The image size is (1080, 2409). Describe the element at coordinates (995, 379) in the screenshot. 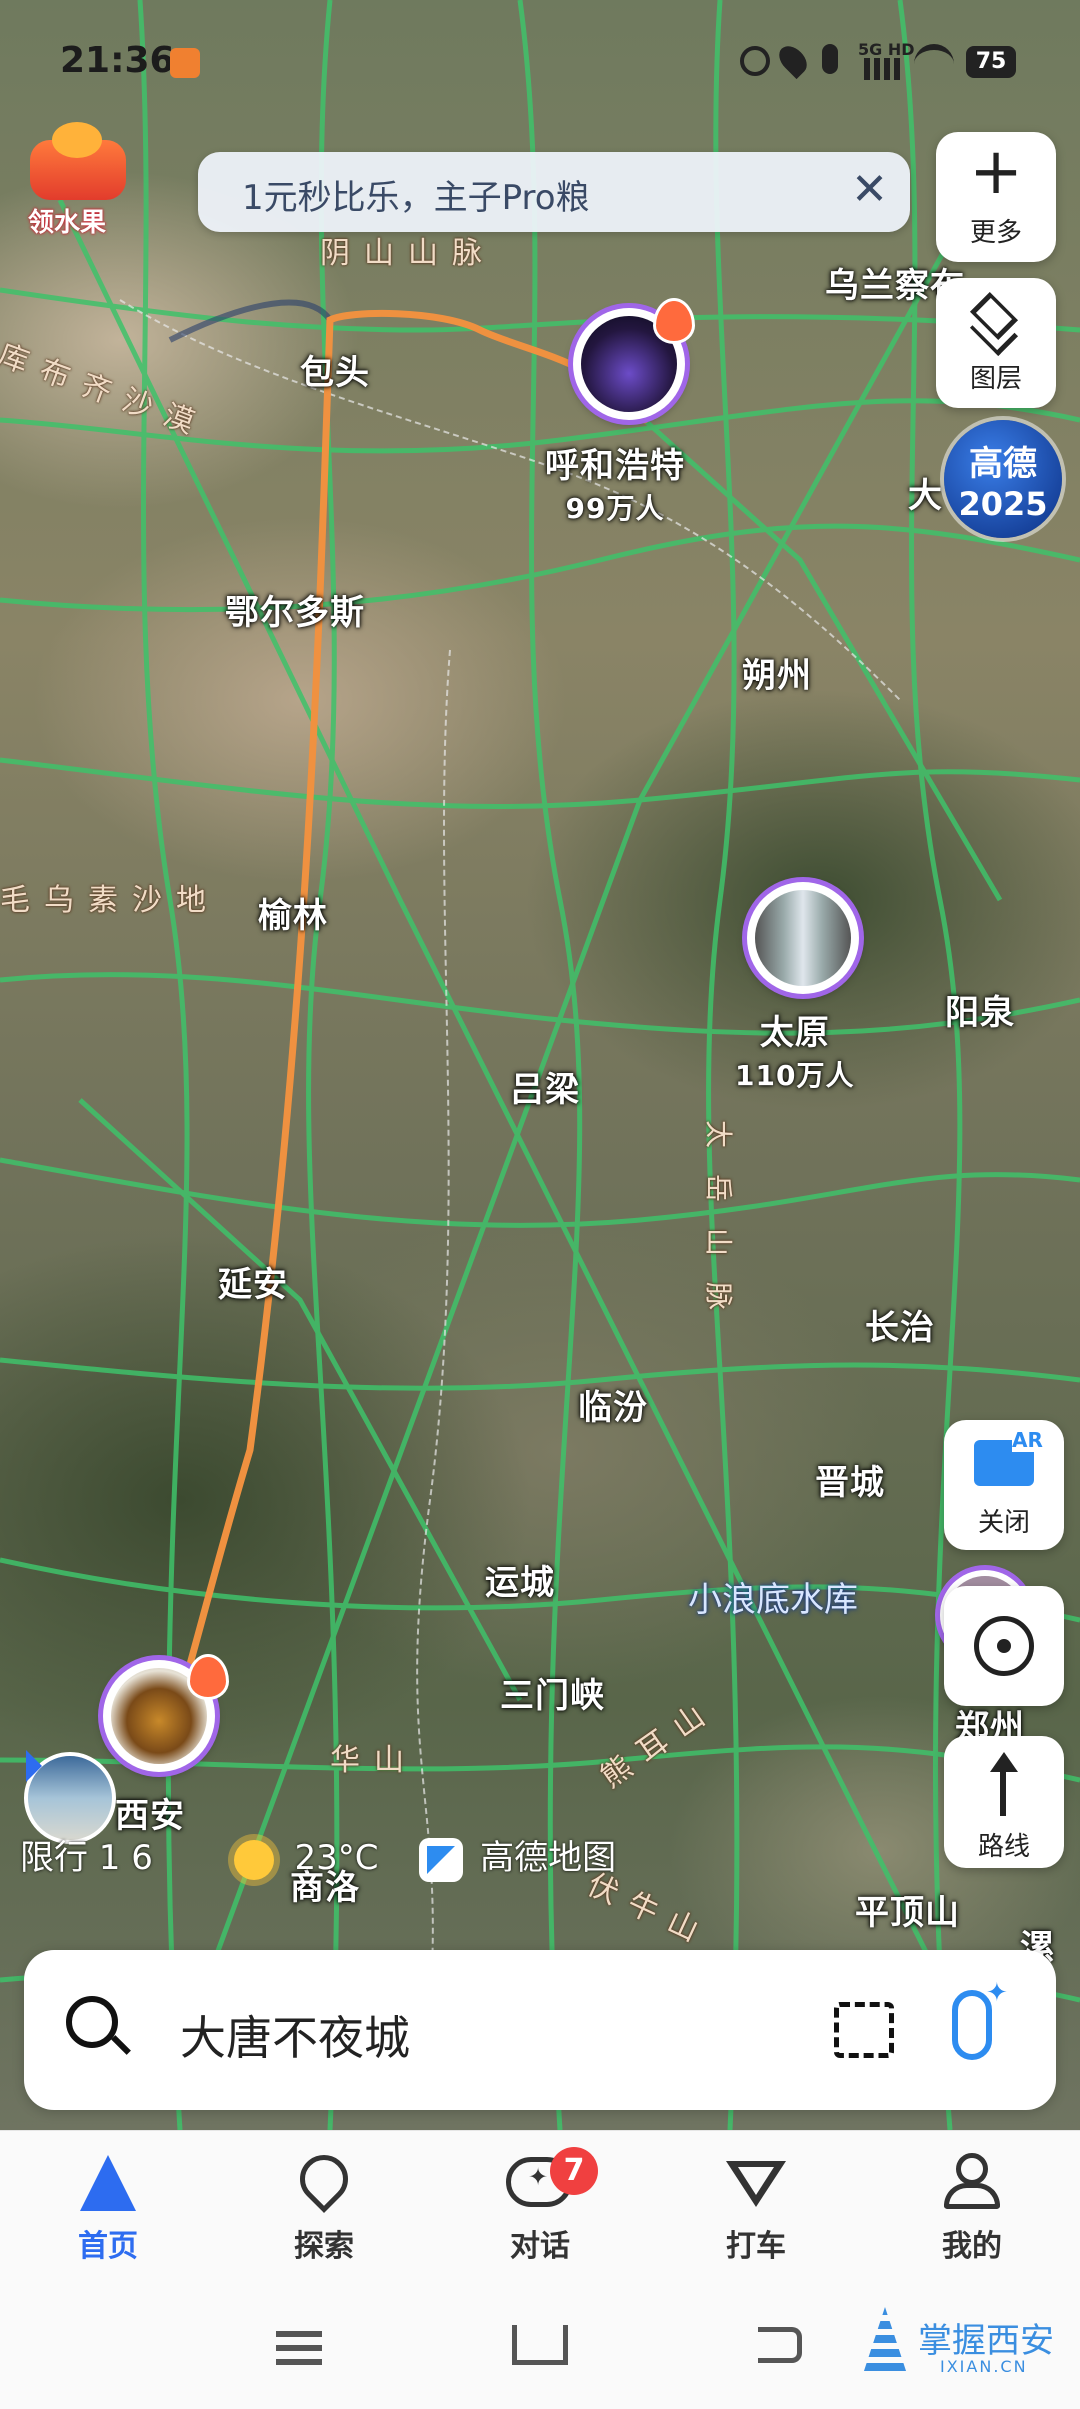

I see `layers-label: 图层` at that location.